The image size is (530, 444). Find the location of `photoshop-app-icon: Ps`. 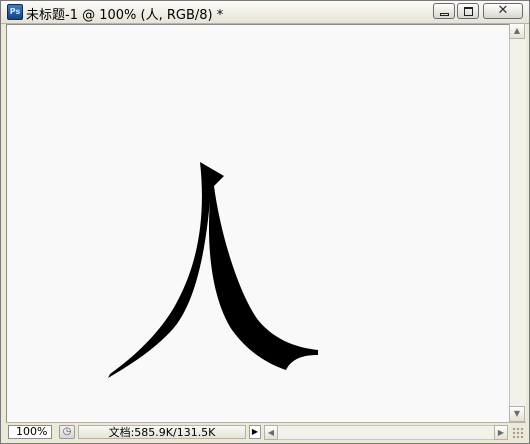

photoshop-app-icon: Ps is located at coordinates (15, 12).